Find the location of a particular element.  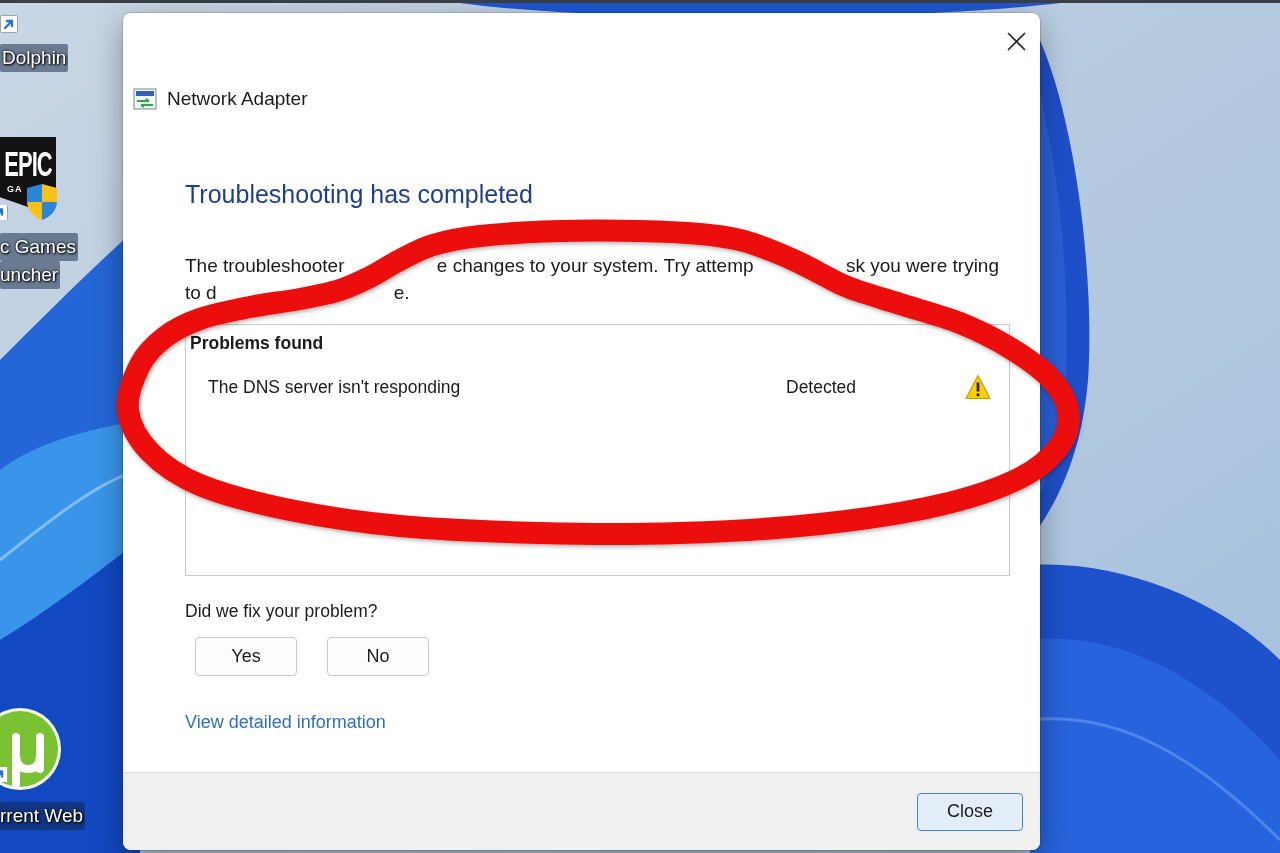

desktop-icon-label: uncher is located at coordinates (30, 275).